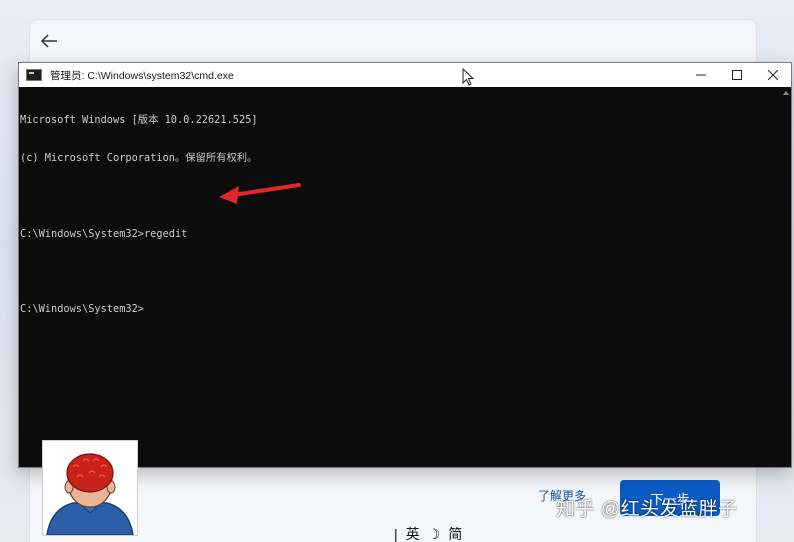  I want to click on avatar, so click(90, 488).